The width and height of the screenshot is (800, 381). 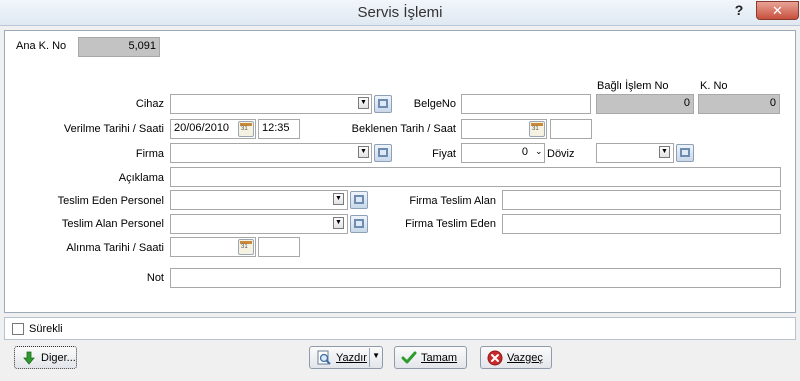 What do you see at coordinates (279, 129) in the screenshot?
I see `verilme-time-field: 12:35` at bounding box center [279, 129].